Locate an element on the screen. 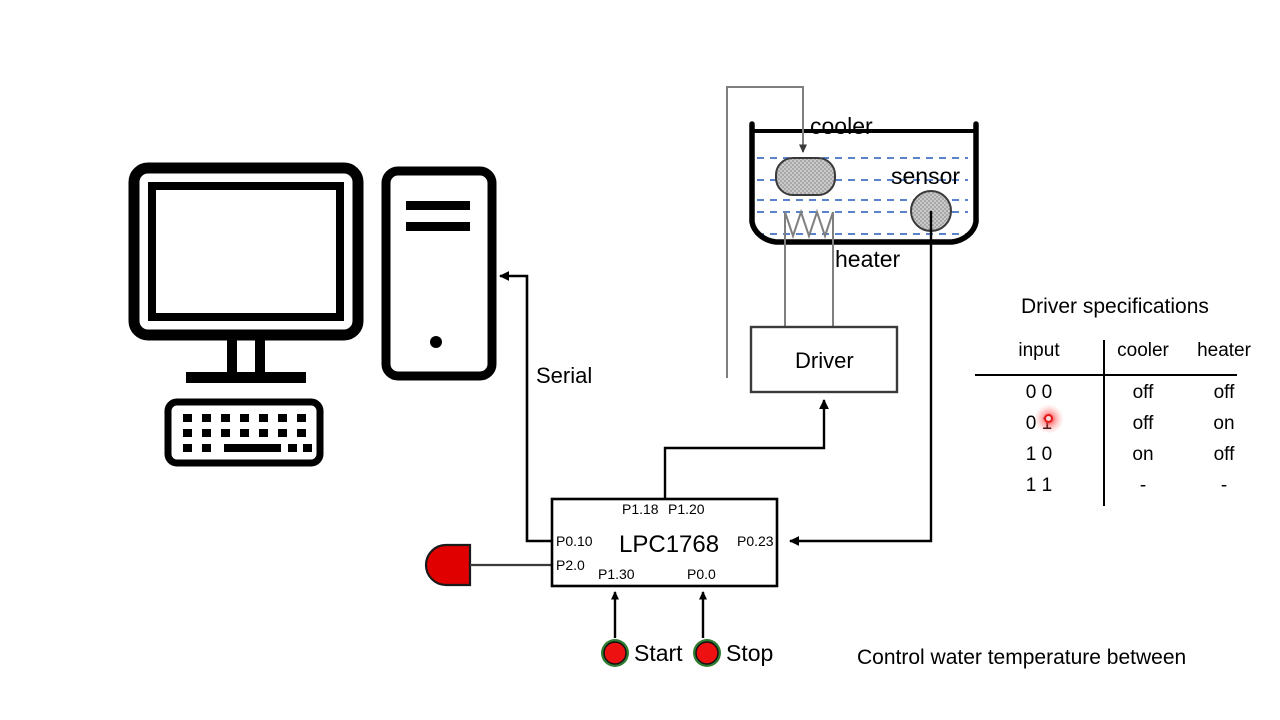 Image resolution: width=1280 pixels, height=720 pixels. heater-label: heater is located at coordinates (868, 259).